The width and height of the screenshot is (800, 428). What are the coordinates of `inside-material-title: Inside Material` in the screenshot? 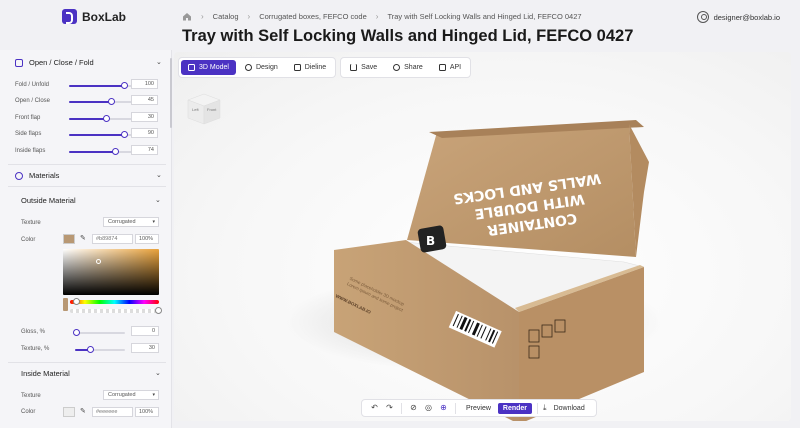 It's located at (45, 373).